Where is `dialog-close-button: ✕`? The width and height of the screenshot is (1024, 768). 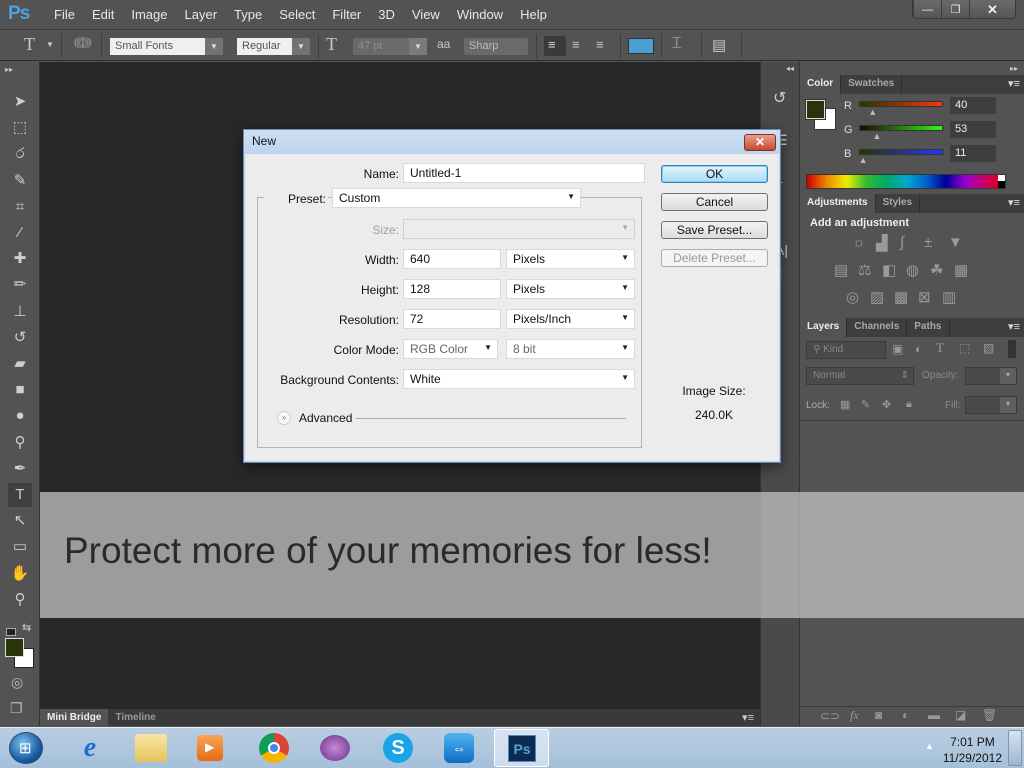 dialog-close-button: ✕ is located at coordinates (760, 142).